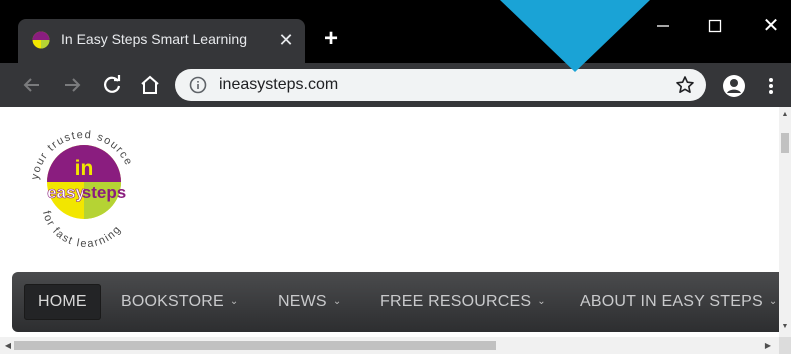  What do you see at coordinates (278, 85) in the screenshot?
I see `url-text: ineasysteps.com` at bounding box center [278, 85].